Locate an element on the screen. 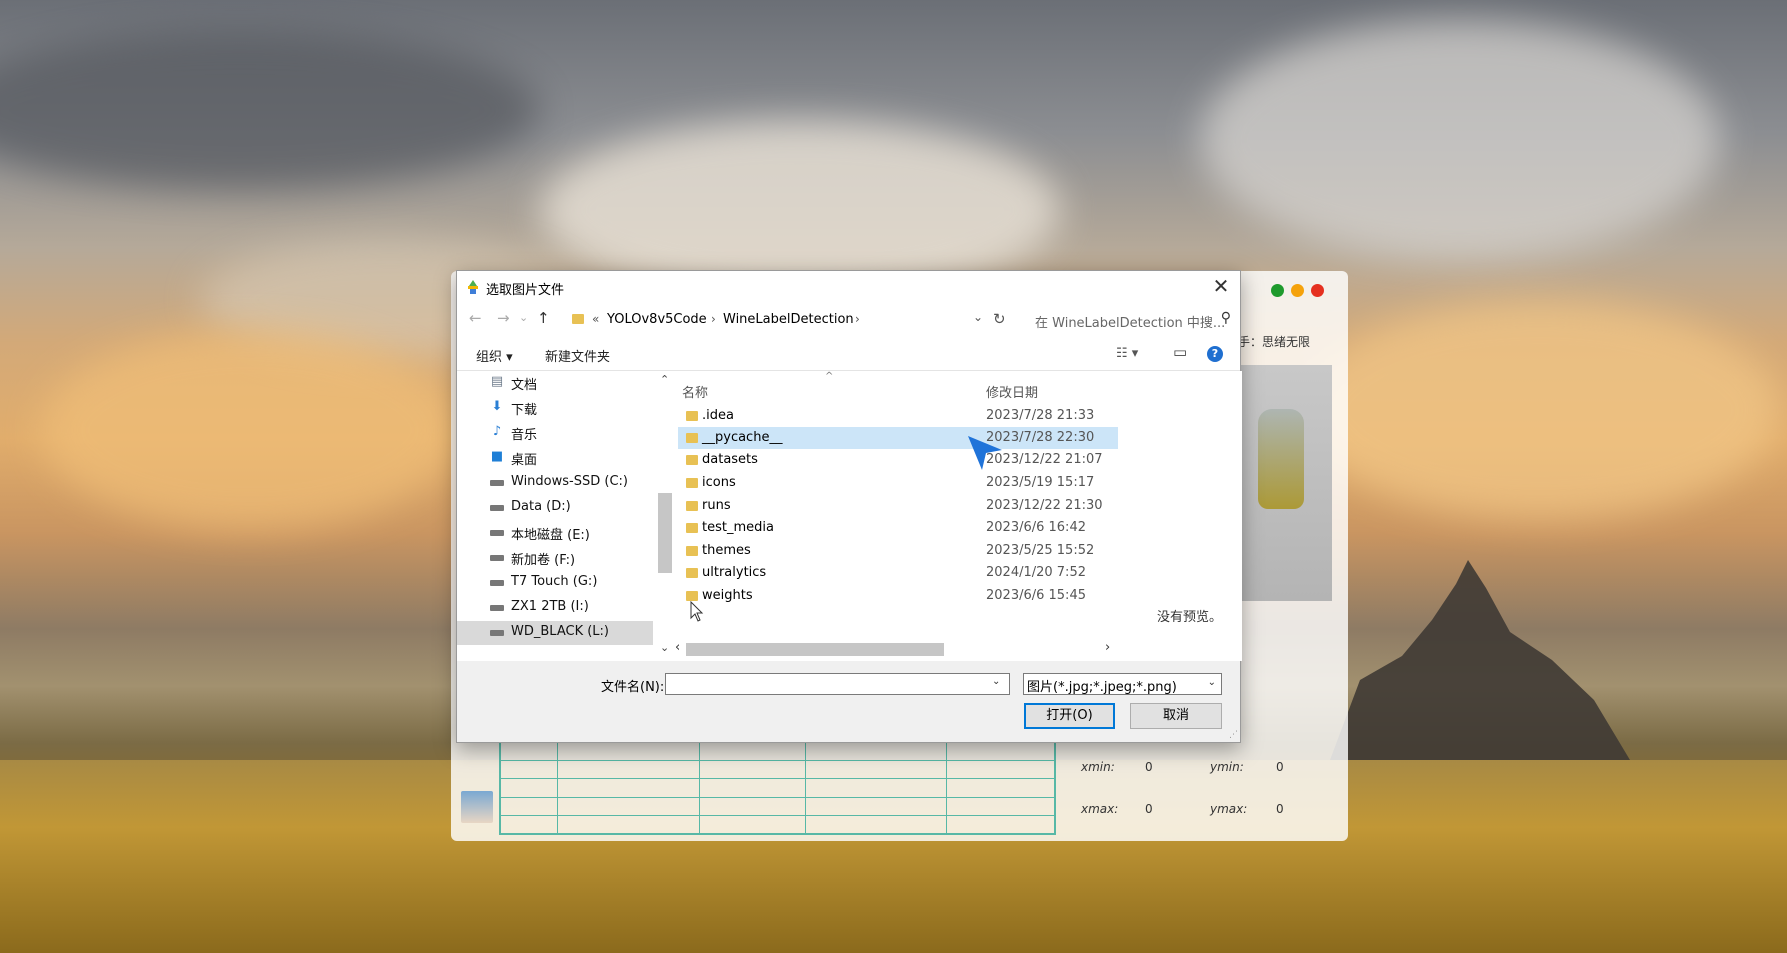 The image size is (1787, 953). results-table is located at coordinates (777, 788).